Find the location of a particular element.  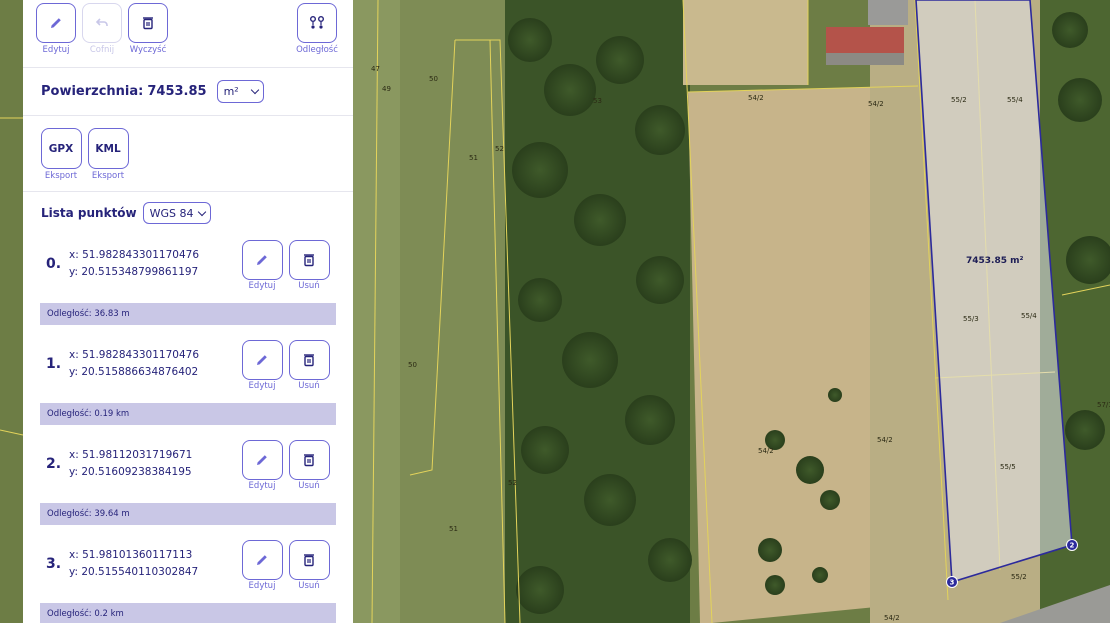

svg-text: 3 is located at coordinates (952, 583).